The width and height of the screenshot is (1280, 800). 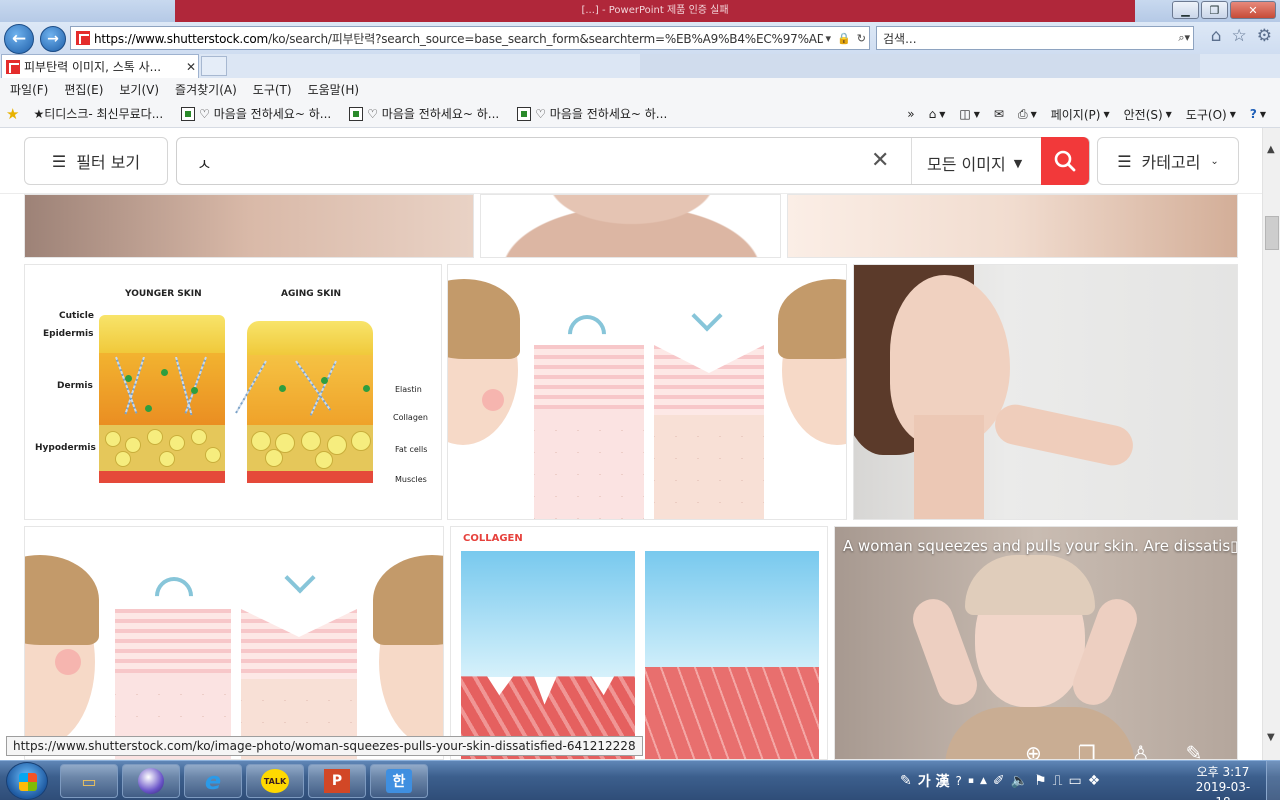 I want to click on menu-help: 도움말(H), so click(x=334, y=89).